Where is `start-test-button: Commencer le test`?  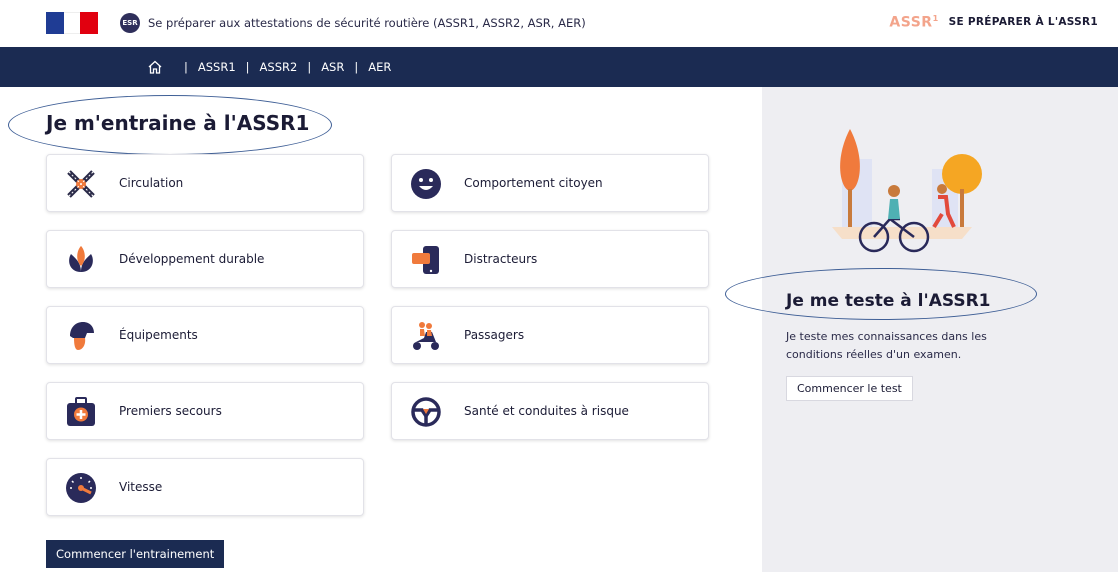 start-test-button: Commencer le test is located at coordinates (849, 388).